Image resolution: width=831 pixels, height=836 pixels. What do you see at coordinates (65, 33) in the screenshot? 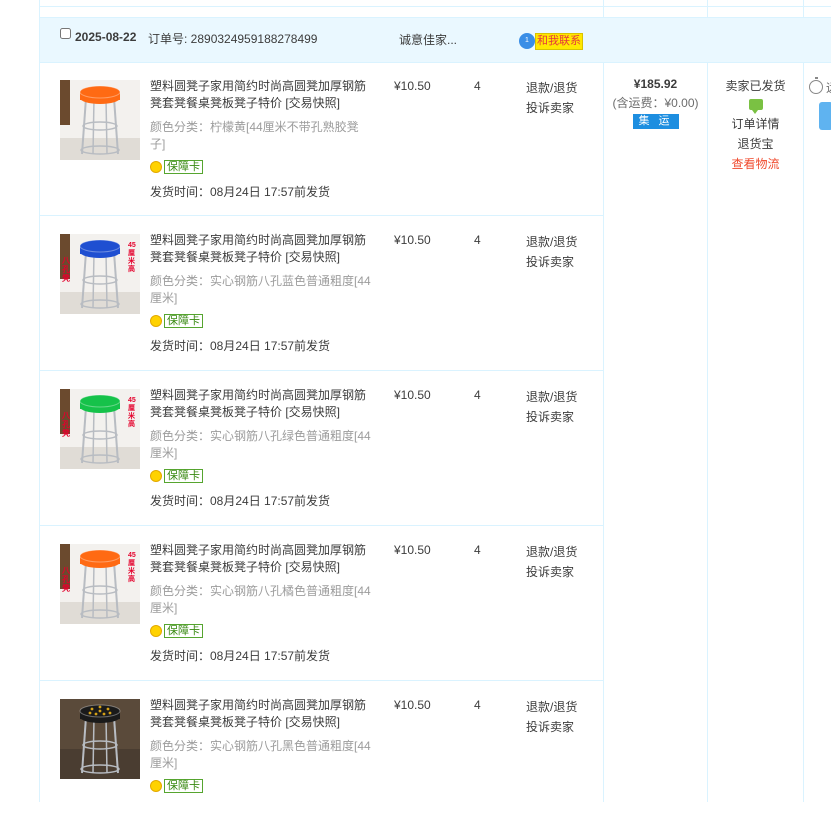
I see `order-select-checkbox` at bounding box center [65, 33].